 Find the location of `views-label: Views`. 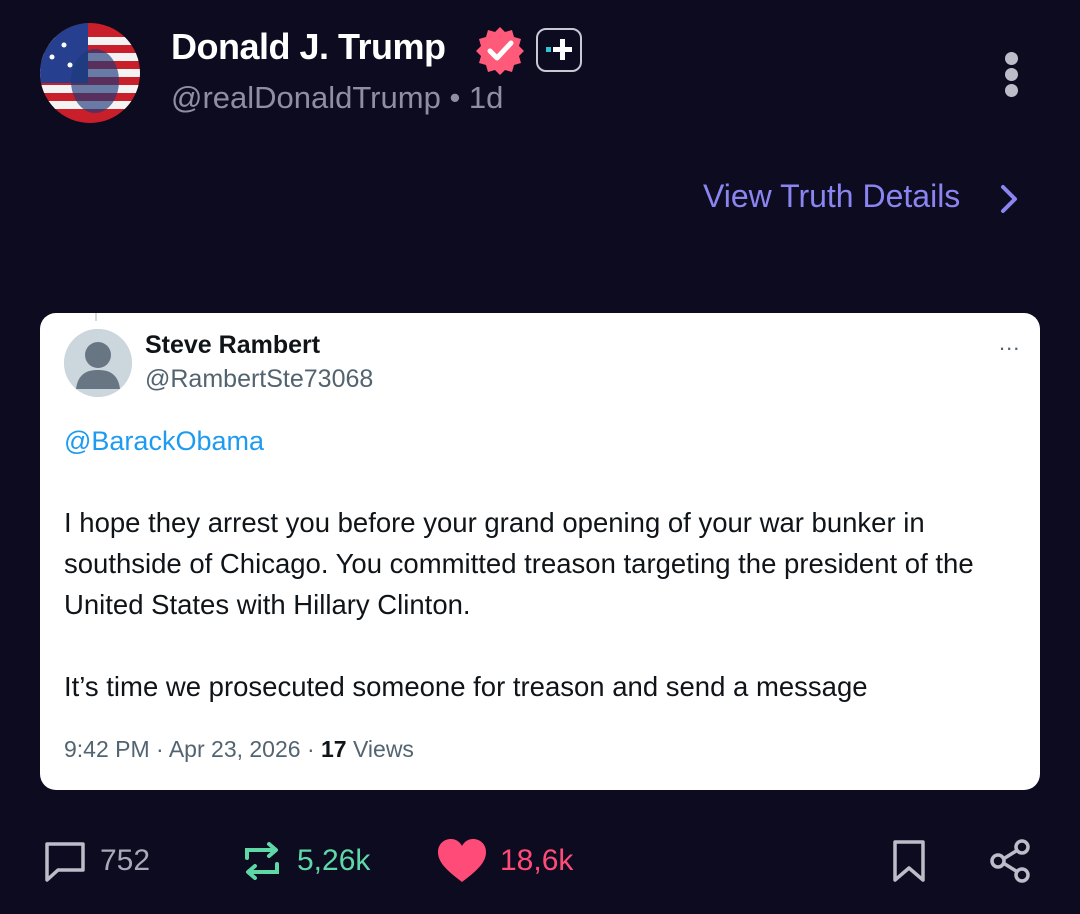

views-label: Views is located at coordinates (383, 749).